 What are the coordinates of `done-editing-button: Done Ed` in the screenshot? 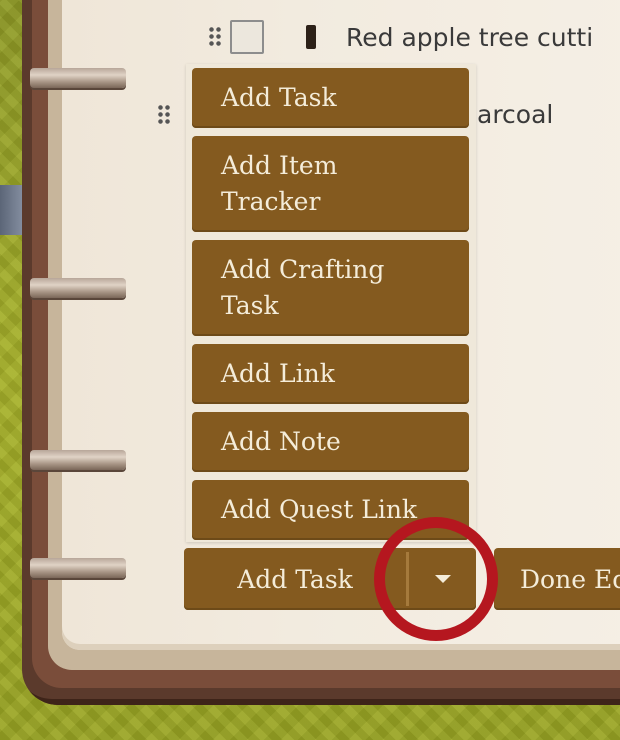 It's located at (557, 579).